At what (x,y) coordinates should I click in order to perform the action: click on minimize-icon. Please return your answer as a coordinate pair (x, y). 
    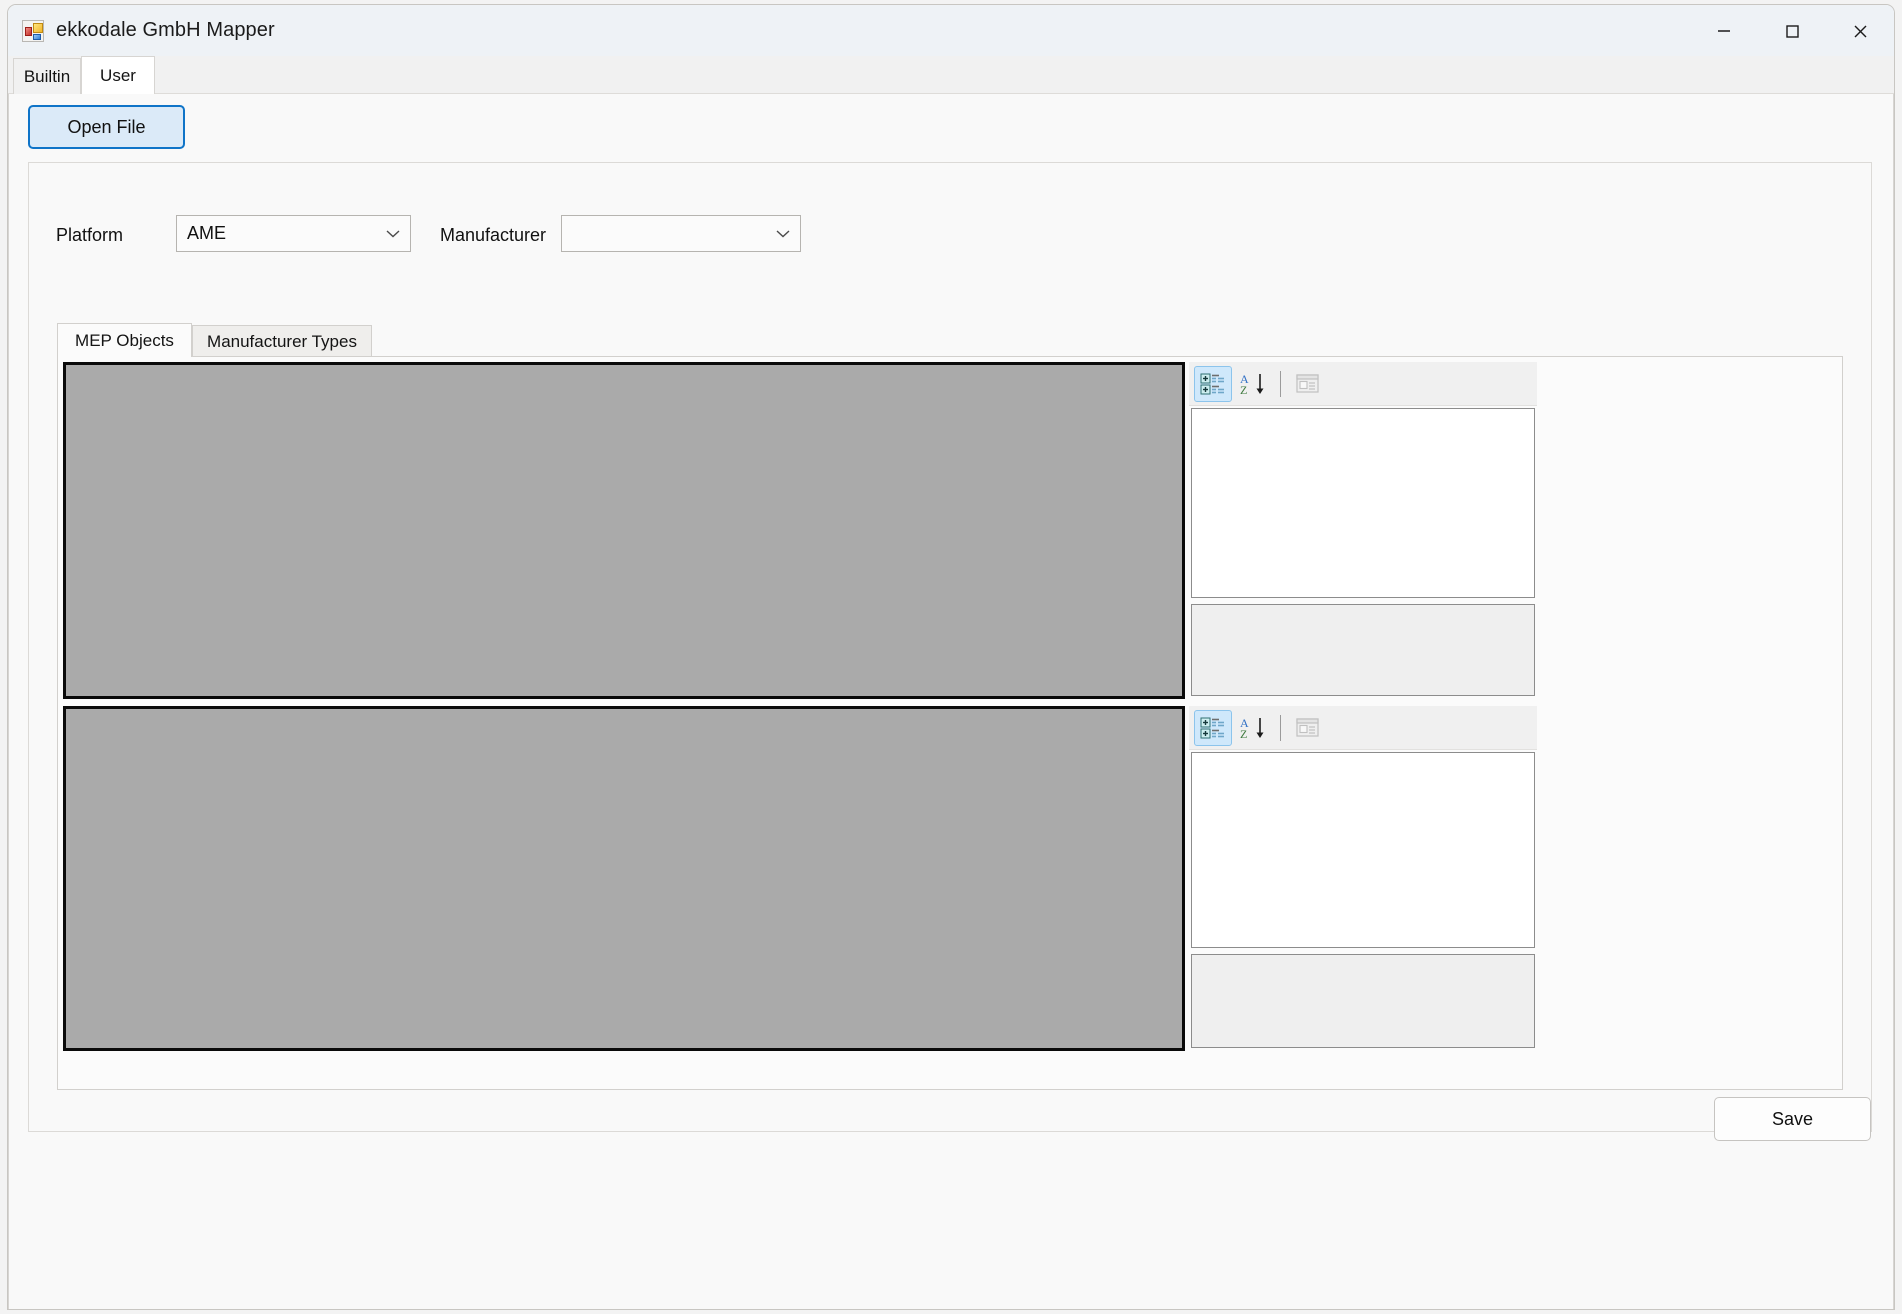
    Looking at the image, I should click on (1724, 30).